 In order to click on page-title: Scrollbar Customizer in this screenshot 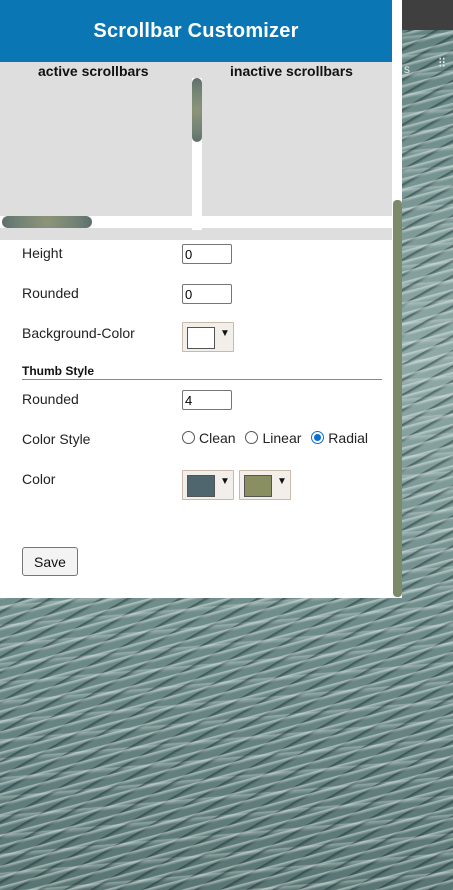, I will do `click(196, 31)`.